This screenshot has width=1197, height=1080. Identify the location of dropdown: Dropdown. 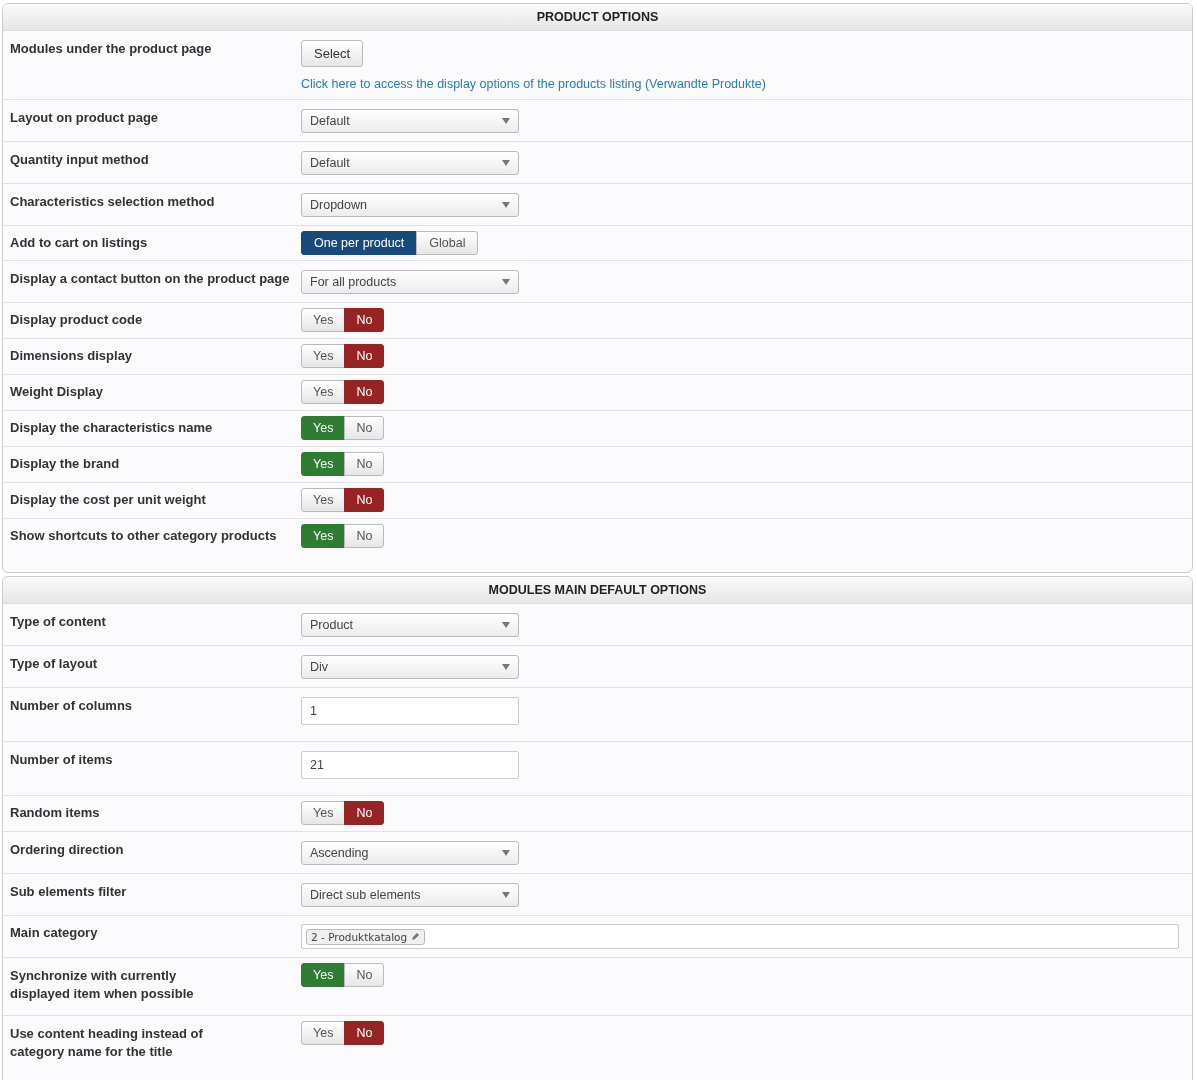
(410, 205).